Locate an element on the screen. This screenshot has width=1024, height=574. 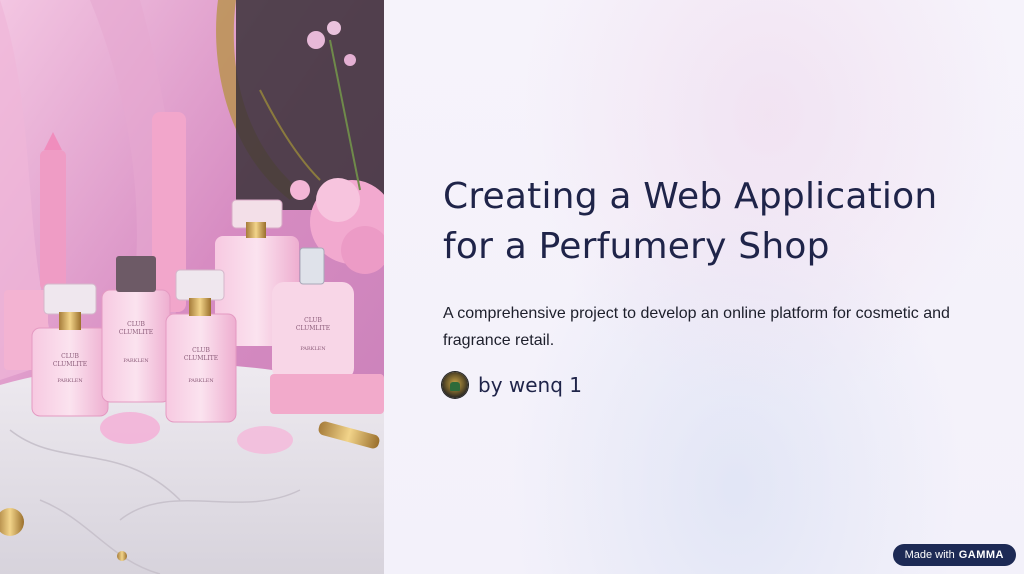
bottle-brand-3: PARKLEN is located at coordinates (201, 381).